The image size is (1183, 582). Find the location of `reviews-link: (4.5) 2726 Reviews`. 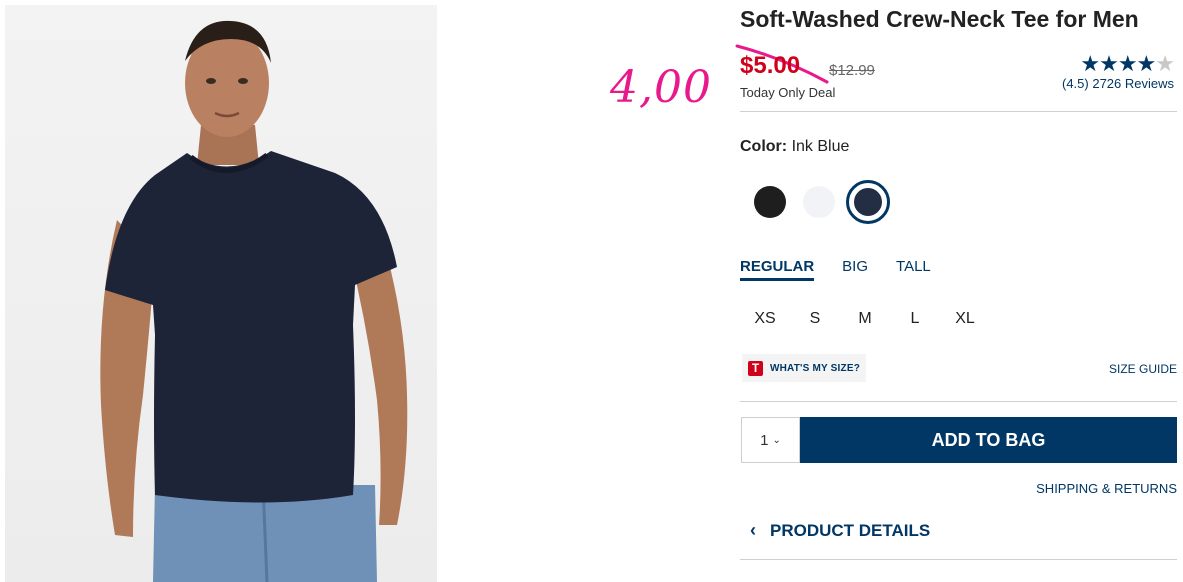

reviews-link: (4.5) 2726 Reviews is located at coordinates (1118, 83).